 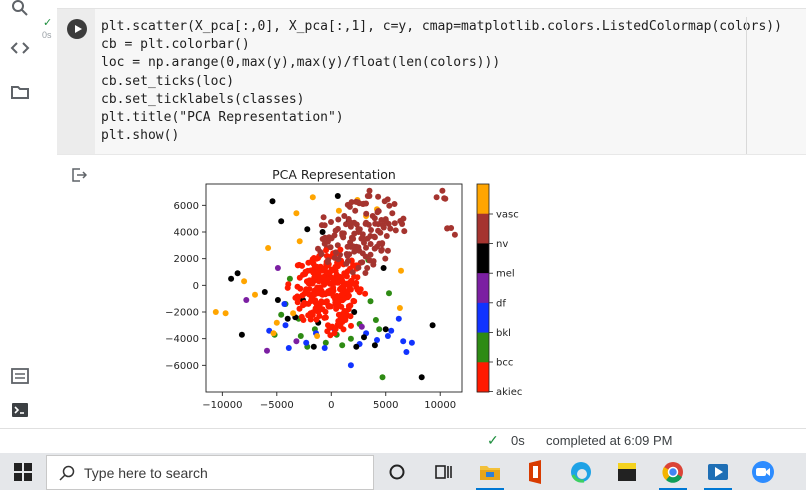 What do you see at coordinates (47, 35) in the screenshot?
I see `exec-time: 0s` at bounding box center [47, 35].